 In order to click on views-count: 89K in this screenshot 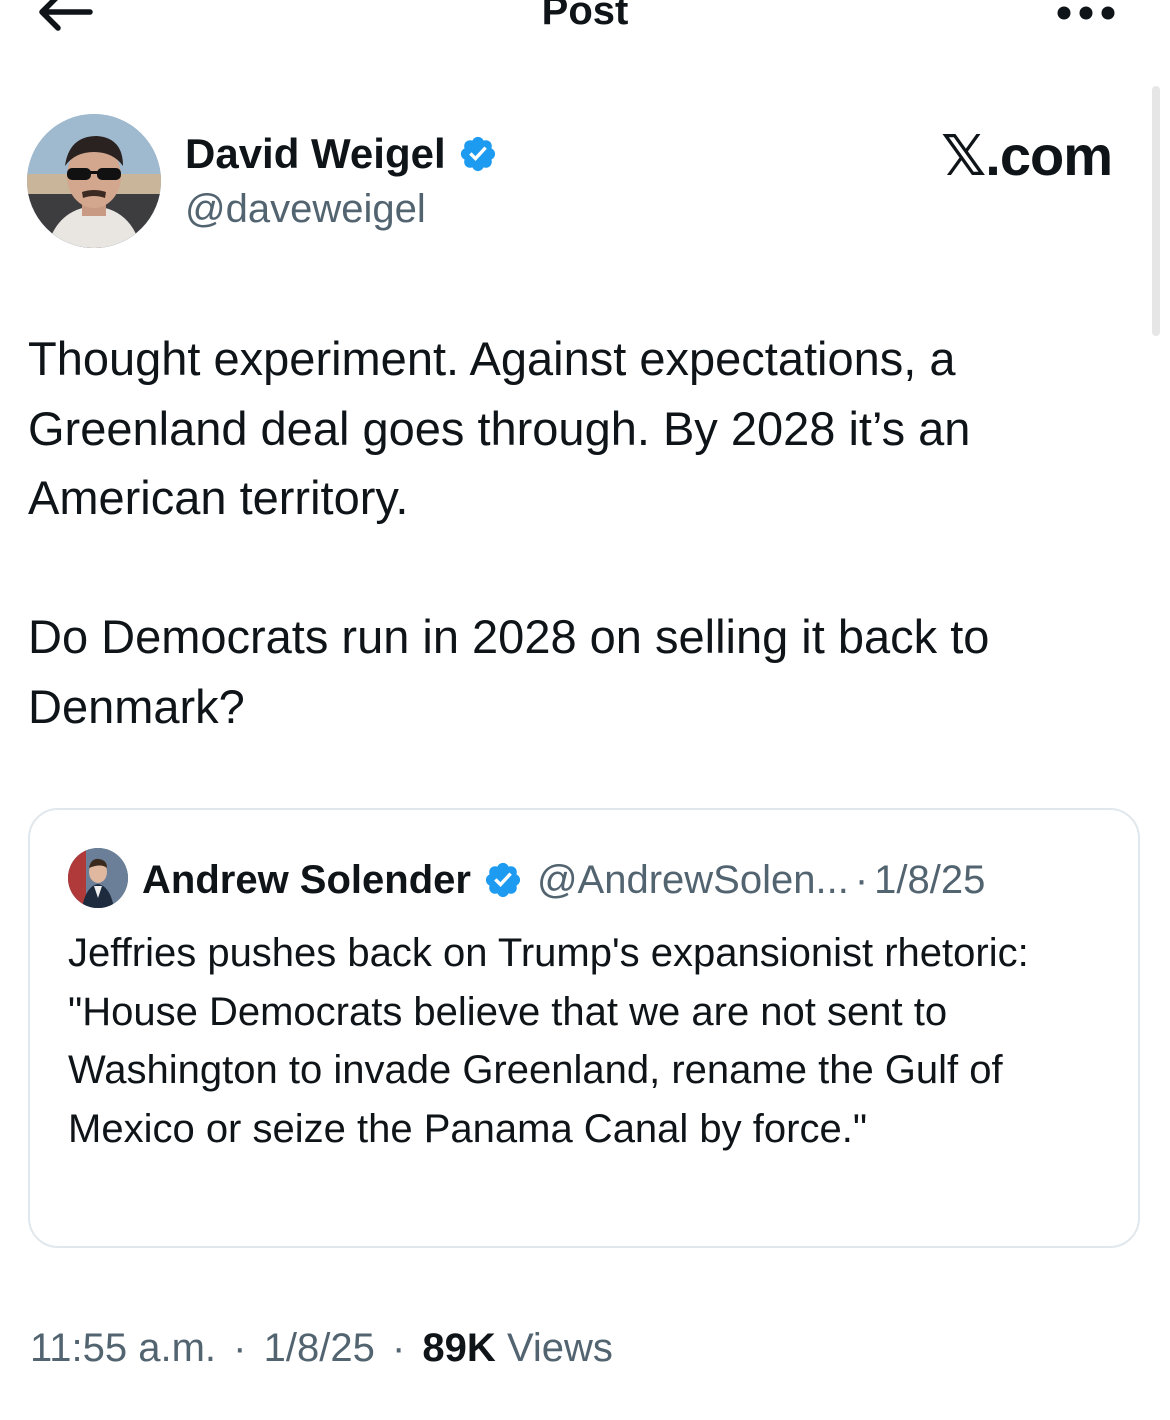, I will do `click(458, 1348)`.